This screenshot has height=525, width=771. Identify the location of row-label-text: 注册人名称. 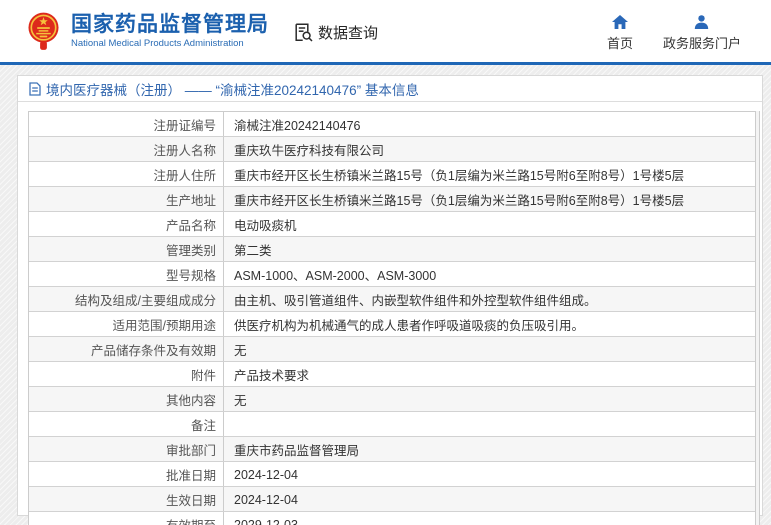
(184, 151).